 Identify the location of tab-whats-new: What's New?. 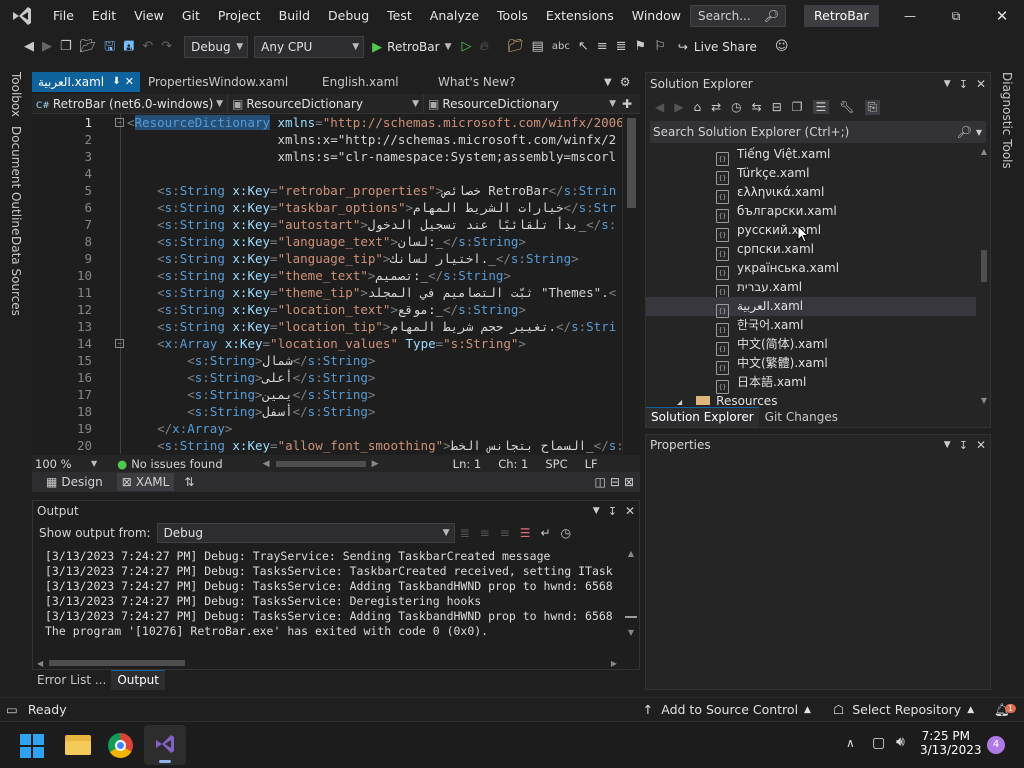
(512, 82).